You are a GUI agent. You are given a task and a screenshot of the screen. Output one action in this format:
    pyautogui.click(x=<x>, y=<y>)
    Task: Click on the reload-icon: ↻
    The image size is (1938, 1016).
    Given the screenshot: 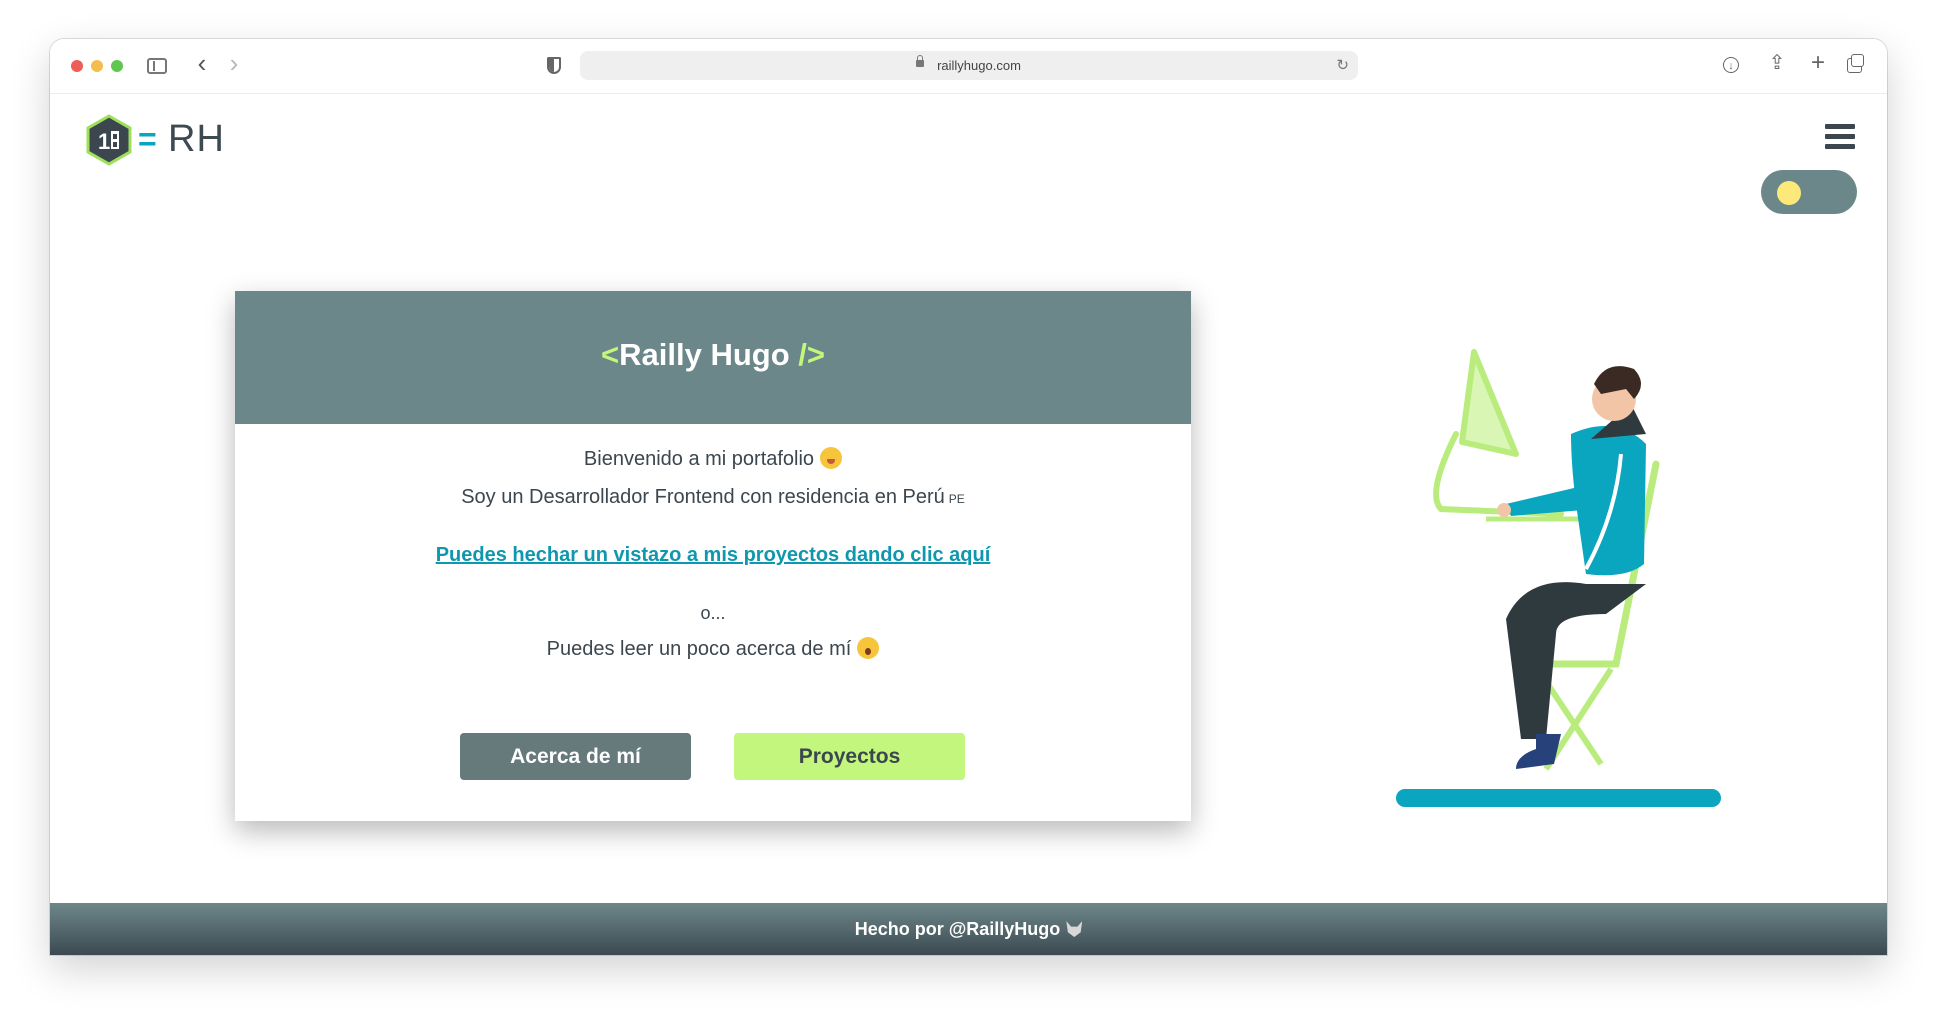 What is the action you would take?
    pyautogui.click(x=1342, y=65)
    